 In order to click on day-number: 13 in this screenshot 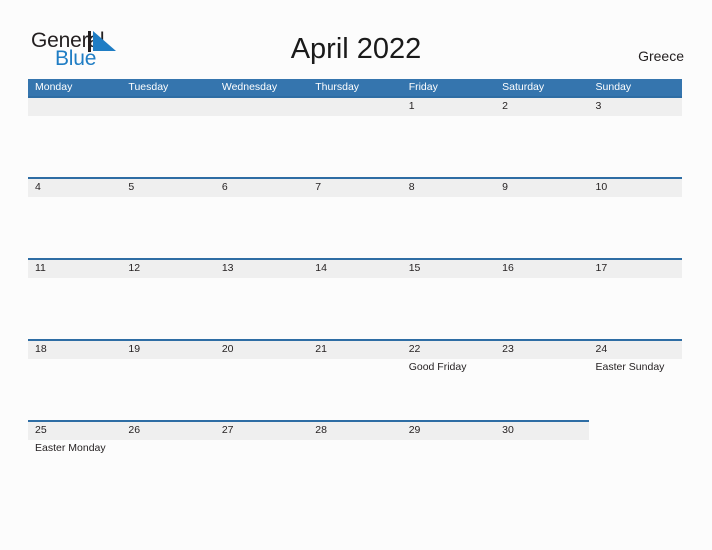, I will do `click(227, 268)`.